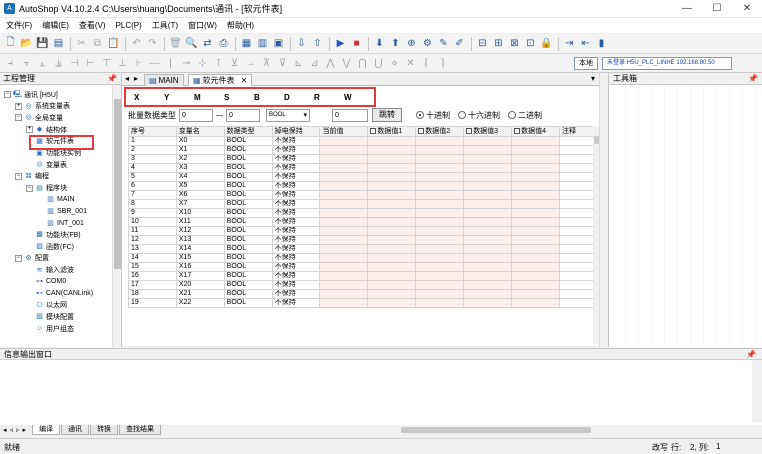 The image size is (762, 454). What do you see at coordinates (200, 204) in the screenshot?
I see `cell-var-name: X7` at bounding box center [200, 204].